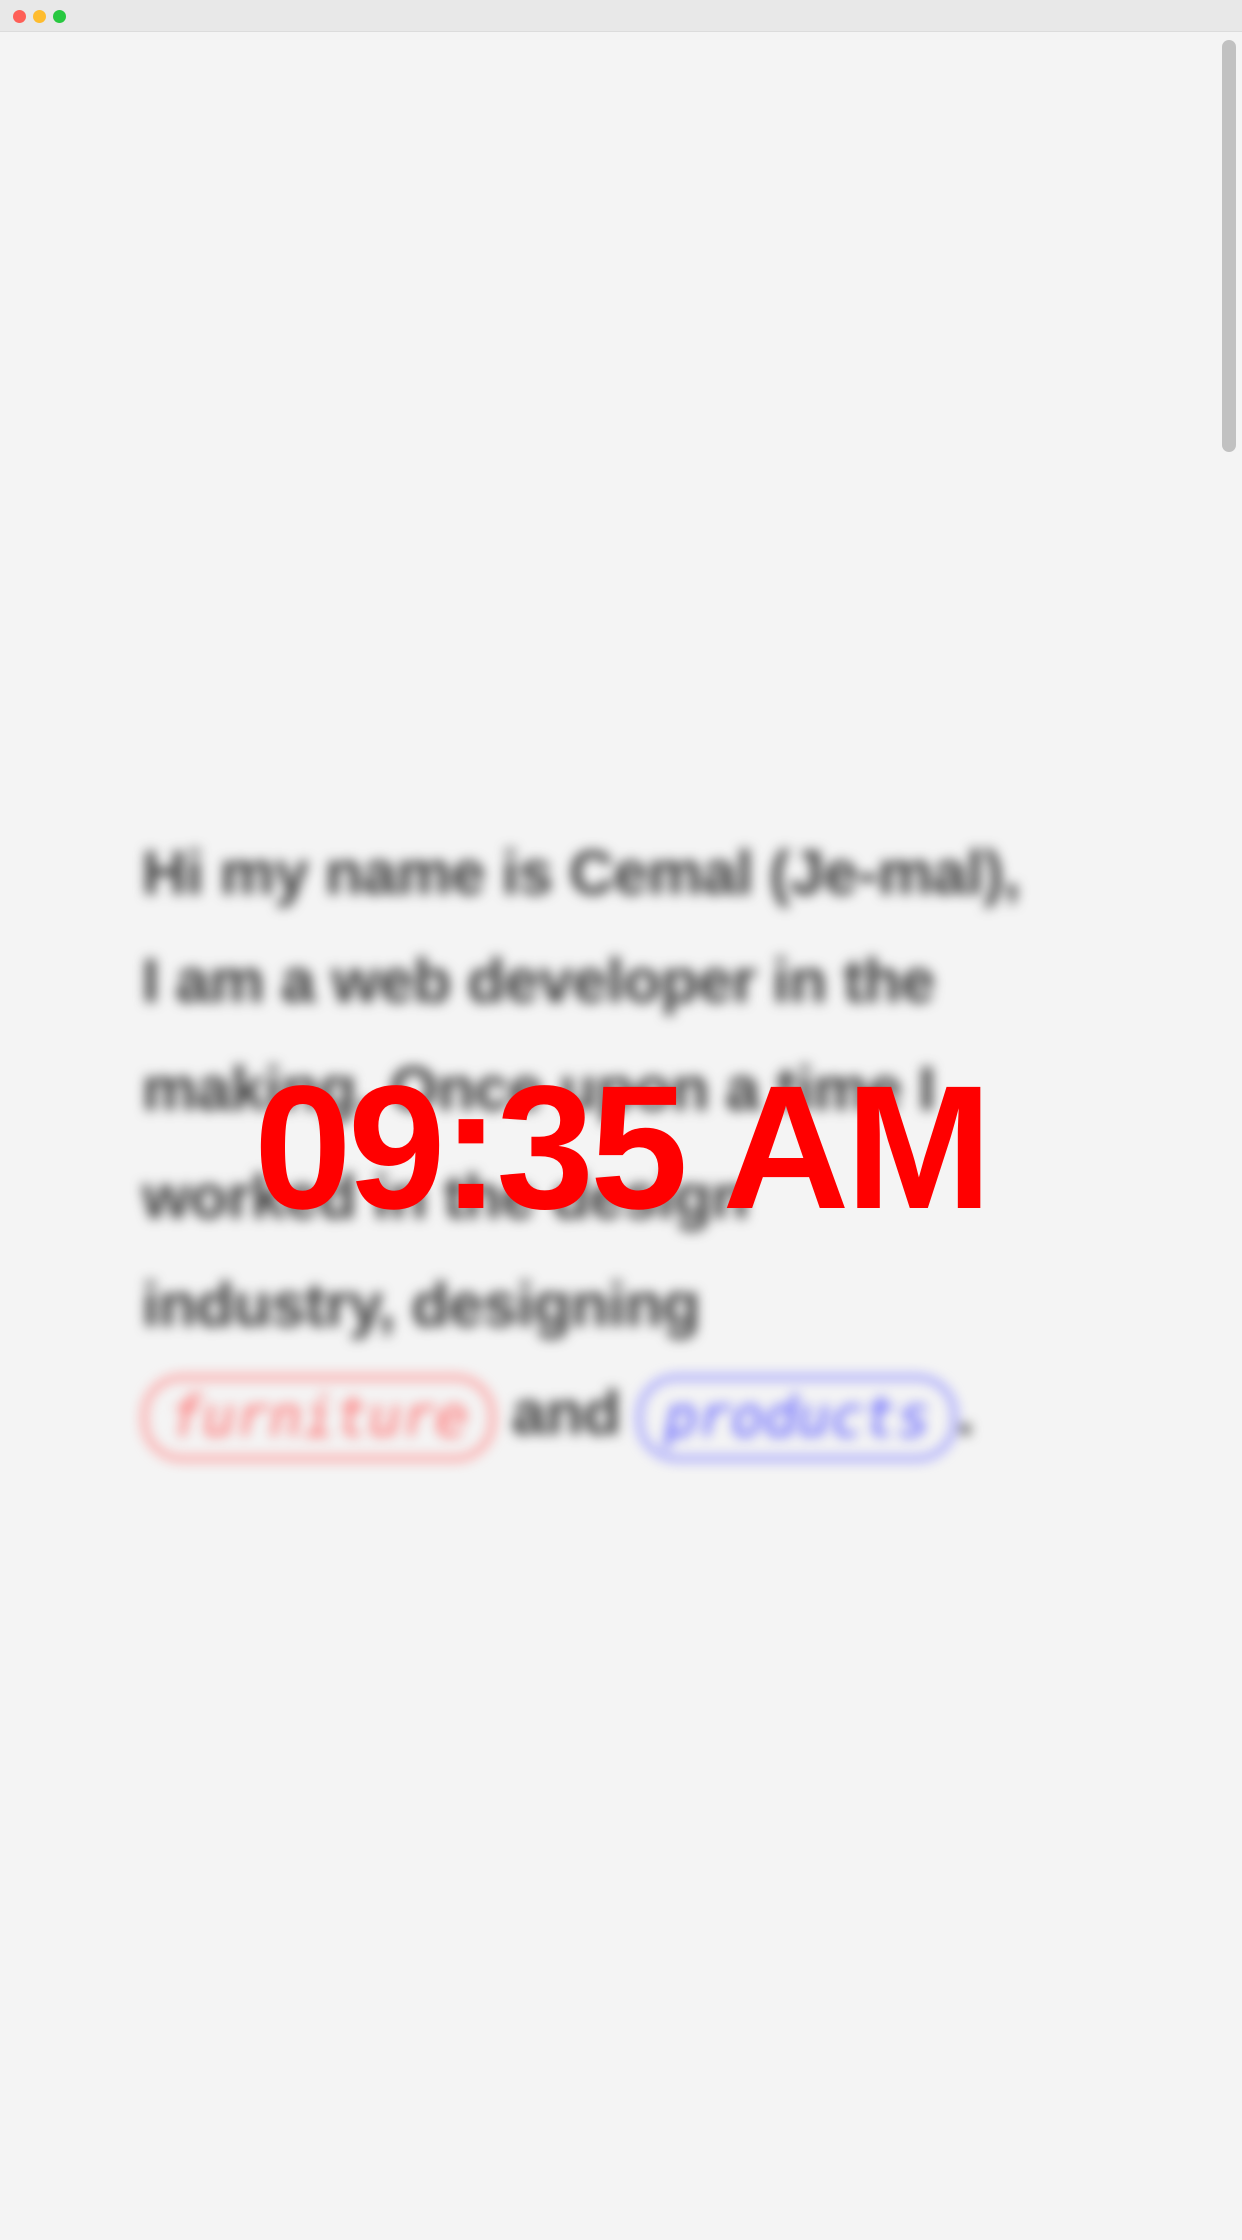  What do you see at coordinates (797, 1417) in the screenshot?
I see `products-tag: products` at bounding box center [797, 1417].